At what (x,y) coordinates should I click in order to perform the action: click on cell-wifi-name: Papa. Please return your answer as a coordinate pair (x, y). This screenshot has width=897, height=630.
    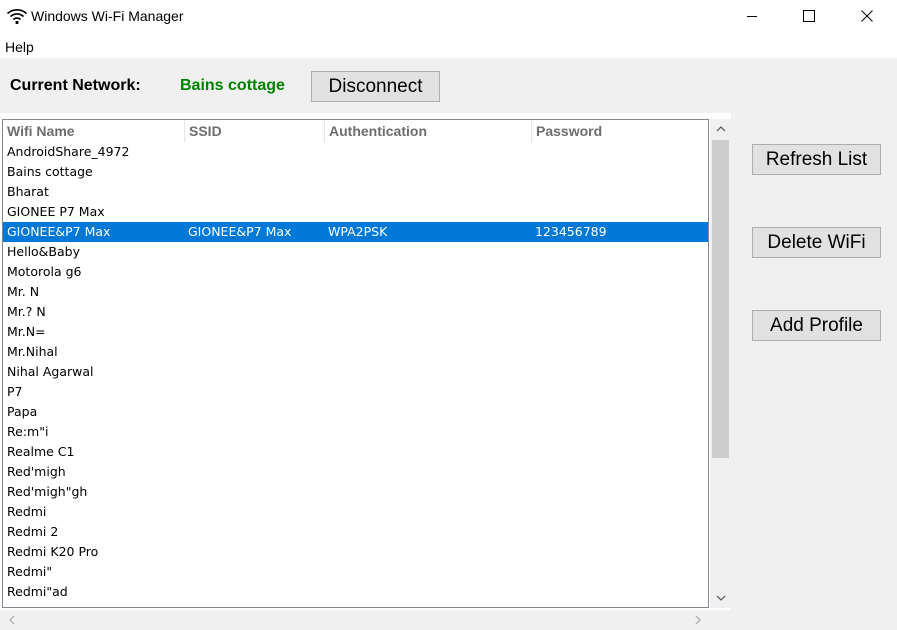
    Looking at the image, I should click on (22, 411).